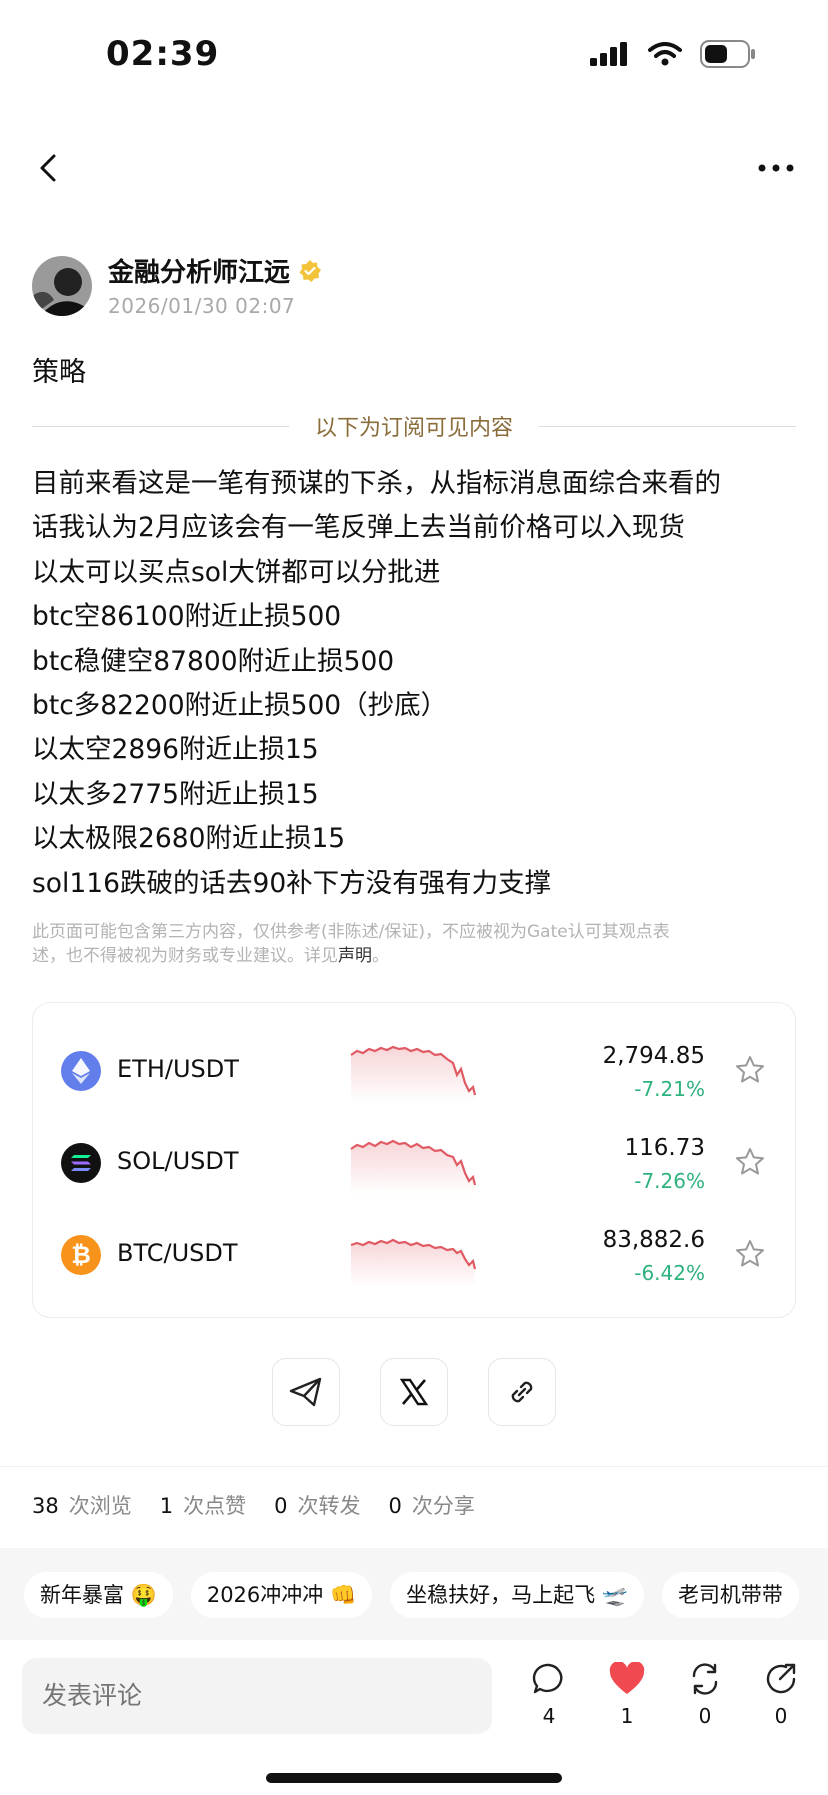  What do you see at coordinates (253, 1505) in the screenshot?
I see `post-stats: 38 次浏览 1 次点赞 0 次转发 0 次分享` at bounding box center [253, 1505].